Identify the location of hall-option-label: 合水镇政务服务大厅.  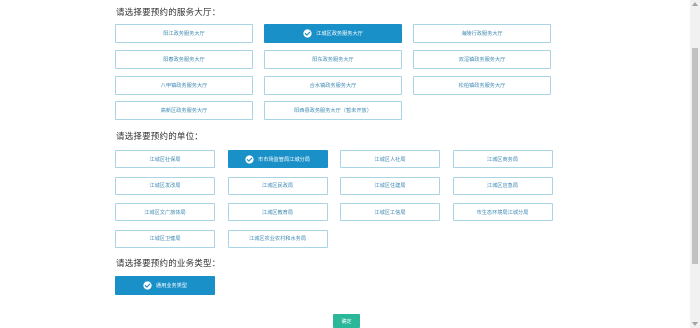
(333, 85).